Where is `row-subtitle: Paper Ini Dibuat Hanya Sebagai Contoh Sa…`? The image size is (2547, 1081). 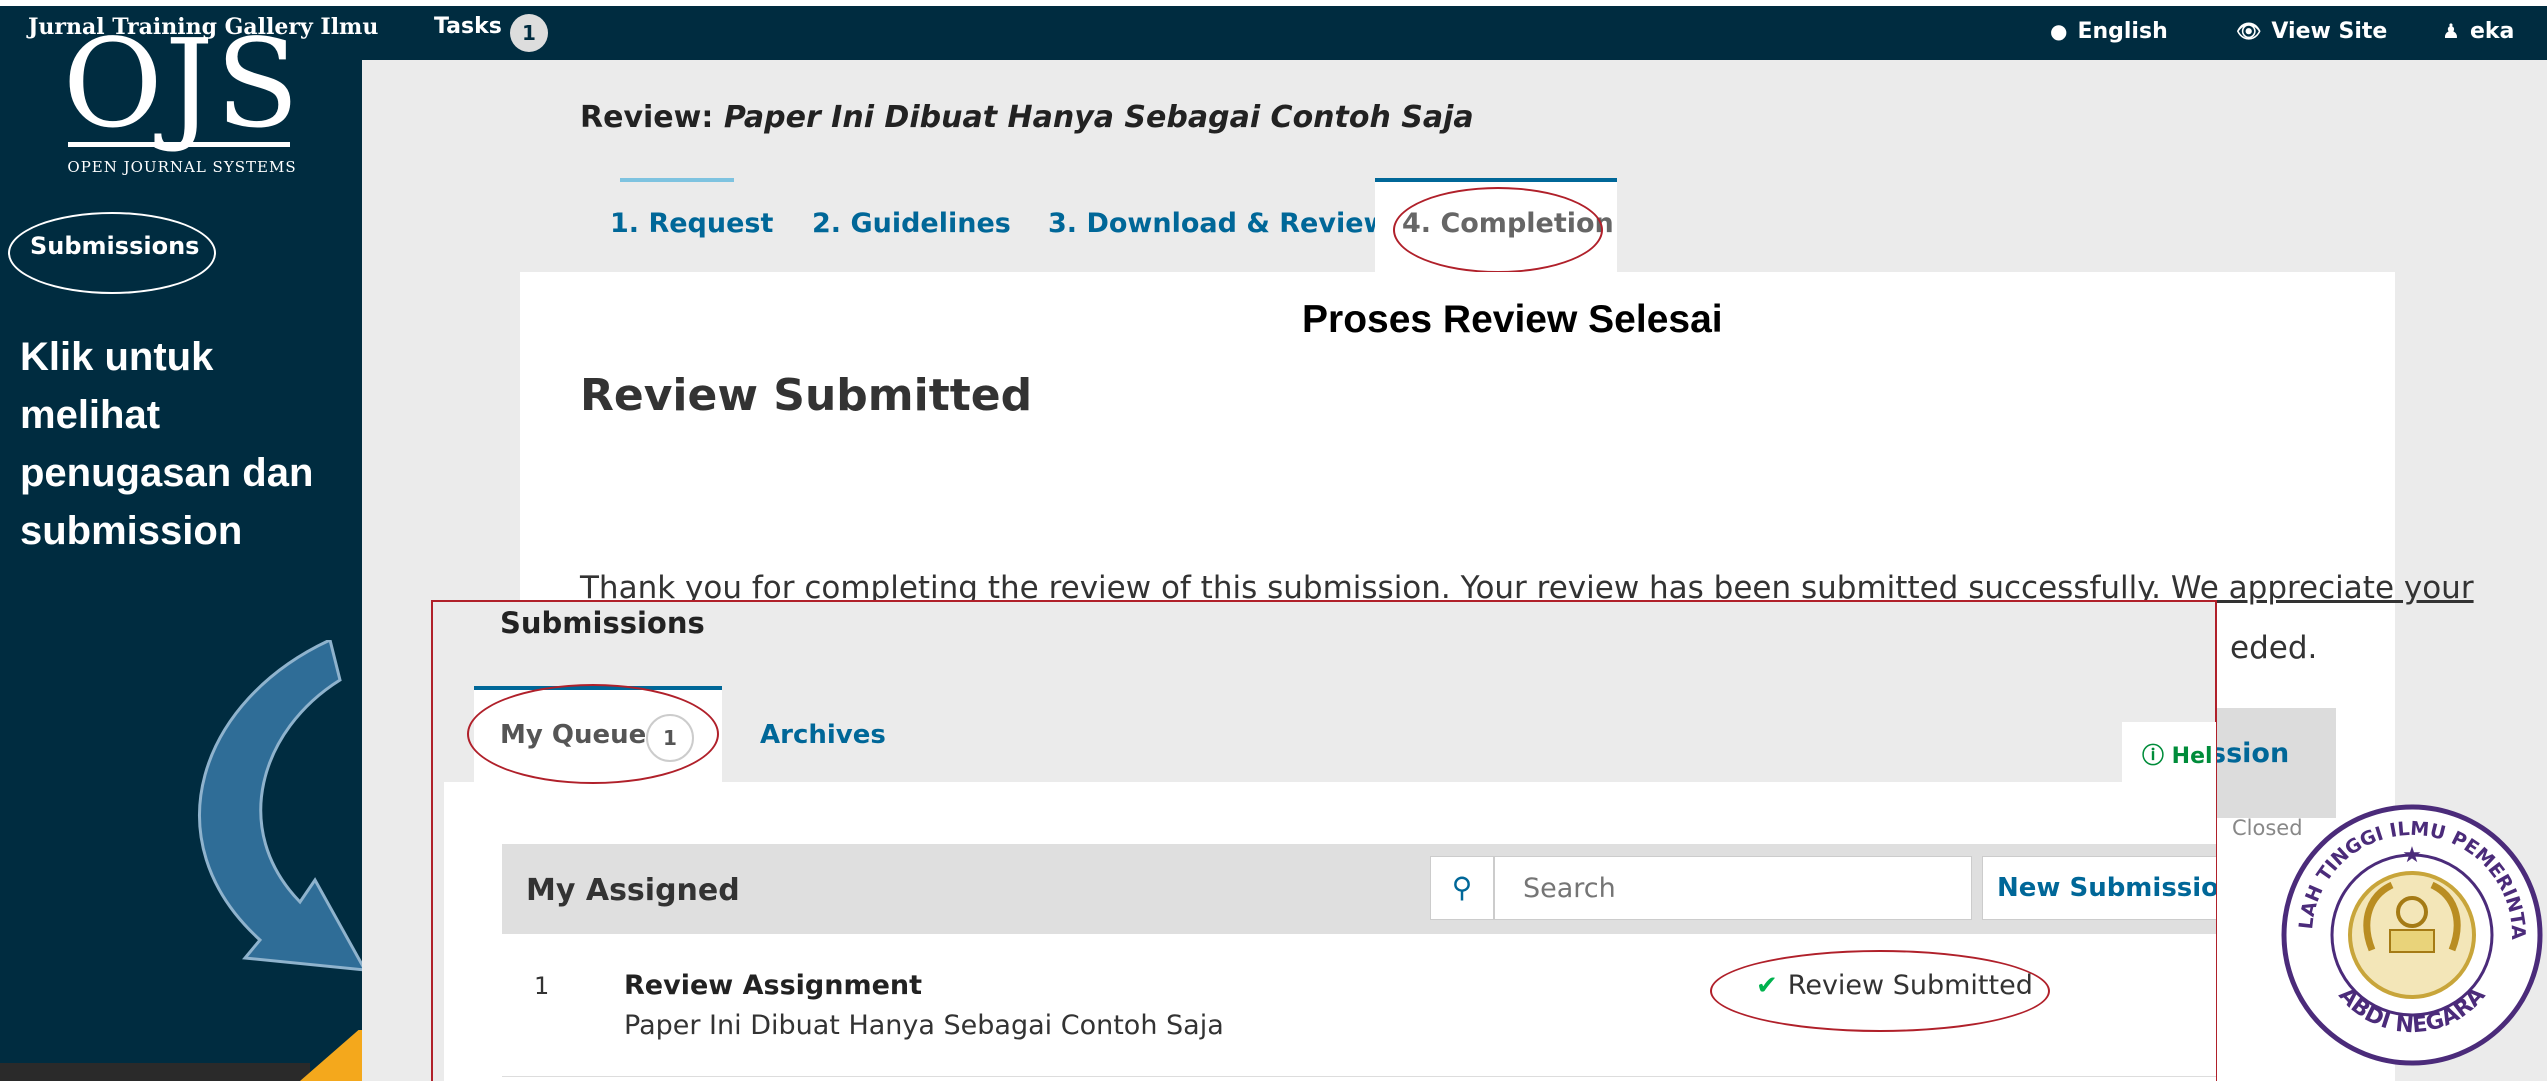 row-subtitle: Paper Ini Dibuat Hanya Sebagai Contoh Sa… is located at coordinates (924, 1025).